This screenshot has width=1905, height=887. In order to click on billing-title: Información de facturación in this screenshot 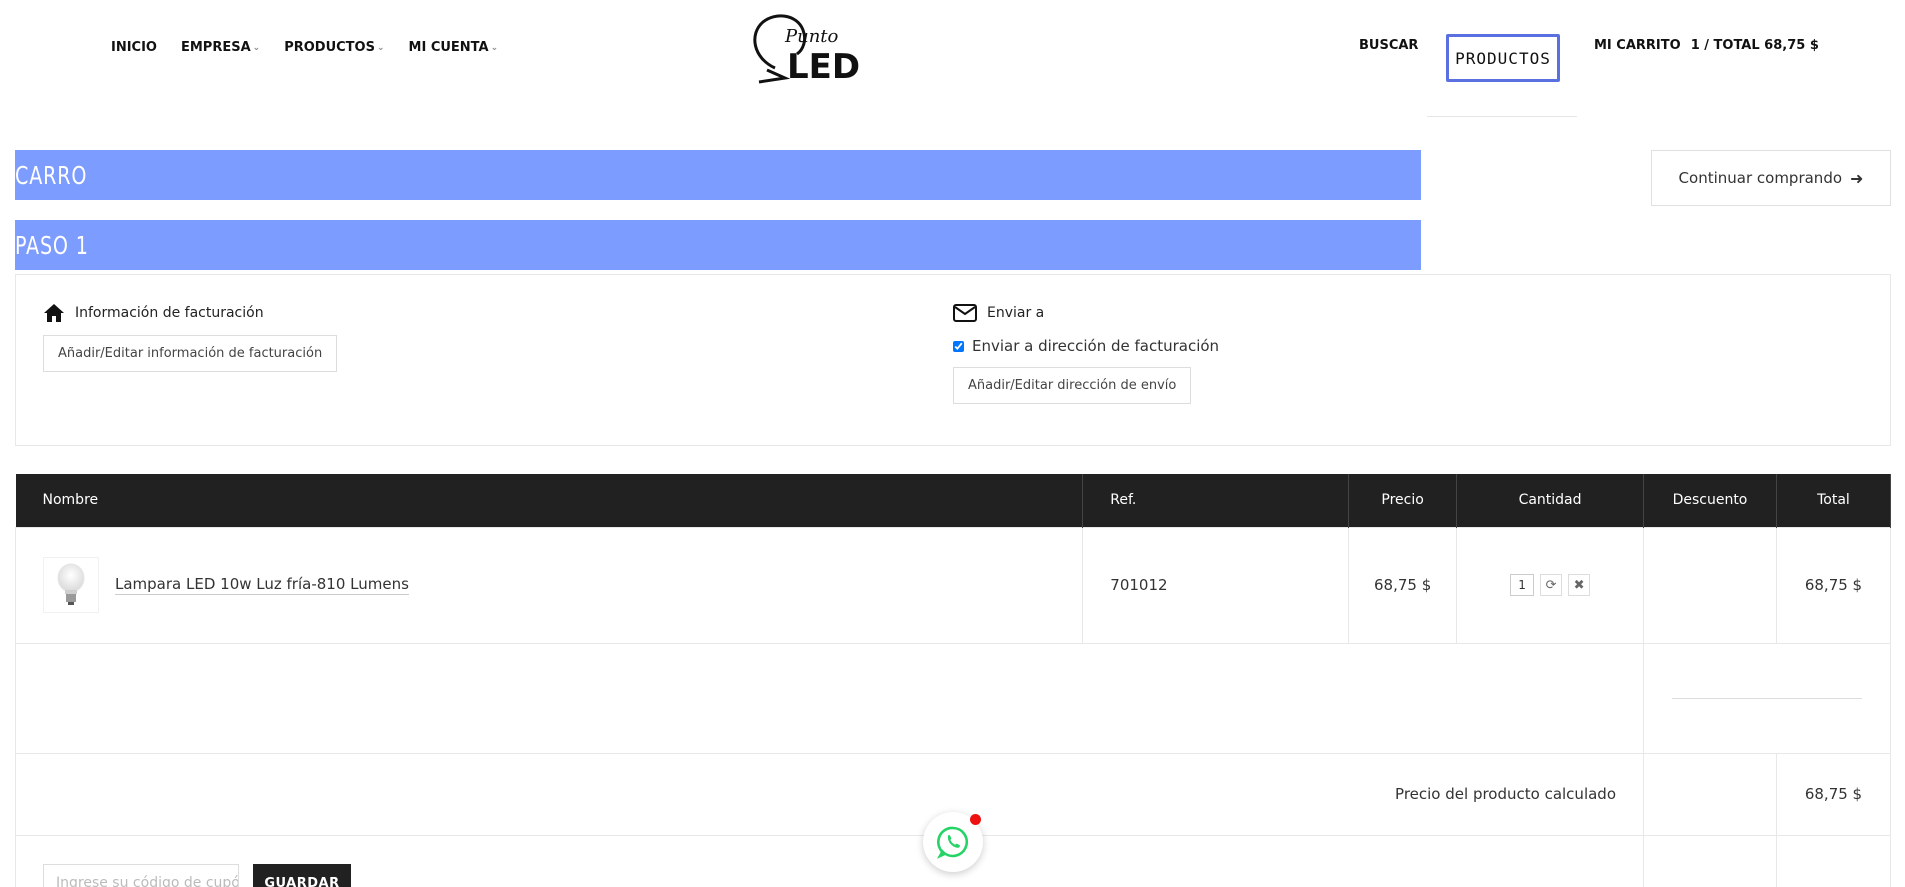, I will do `click(190, 313)`.